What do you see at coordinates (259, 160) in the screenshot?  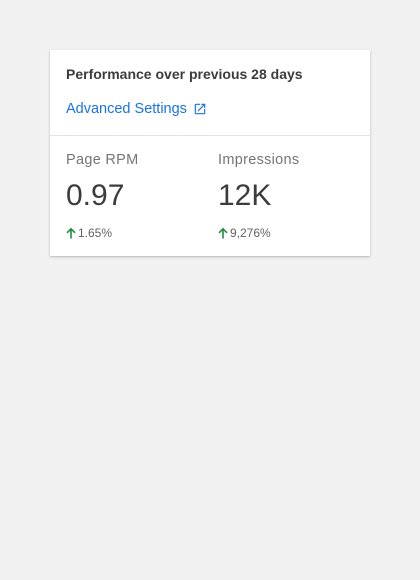 I see `metric-label: Impressions` at bounding box center [259, 160].